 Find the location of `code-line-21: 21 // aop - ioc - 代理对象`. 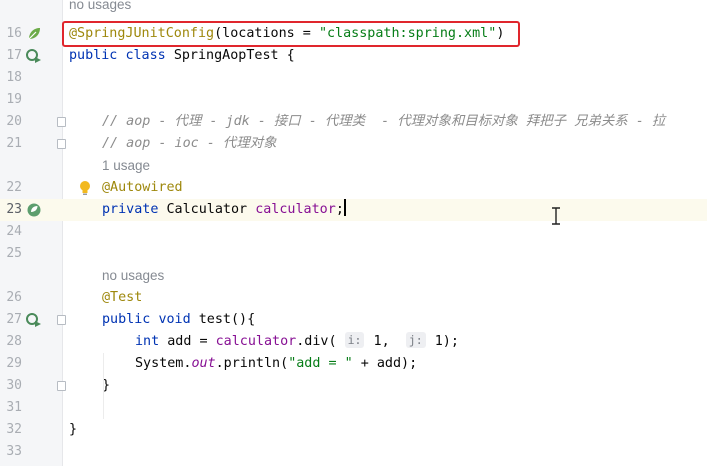

code-line-21: 21 // aop - ioc - 代理对象 is located at coordinates (353, 144).